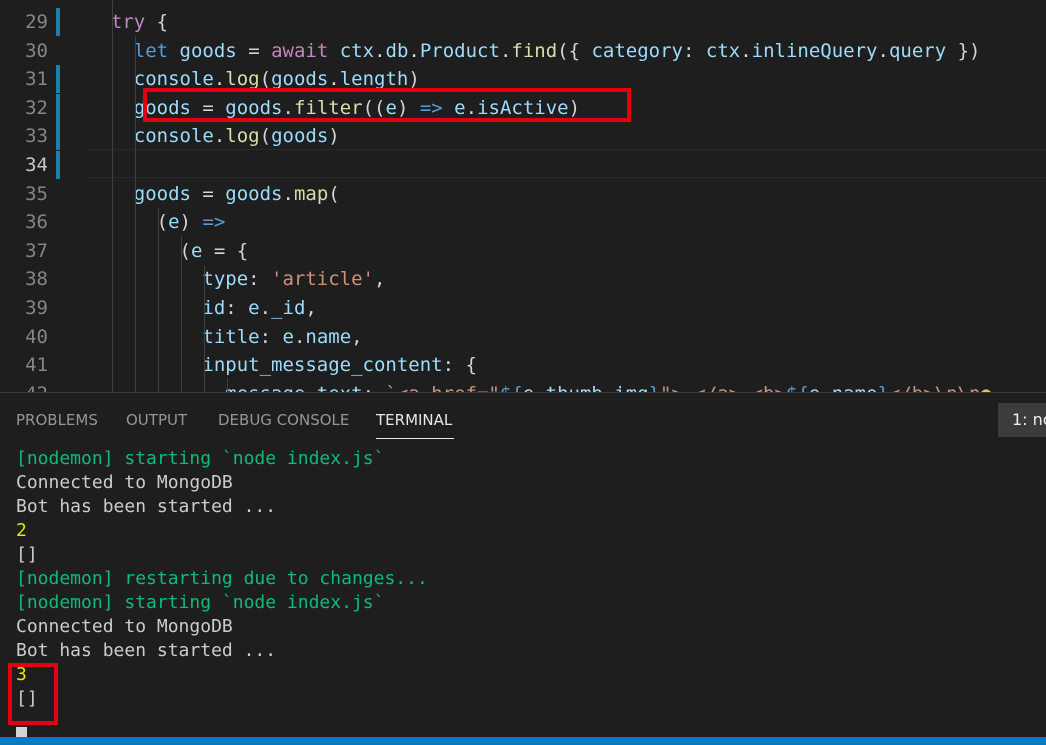 The height and width of the screenshot is (745, 1046). I want to click on line-number: 32, so click(36, 107).